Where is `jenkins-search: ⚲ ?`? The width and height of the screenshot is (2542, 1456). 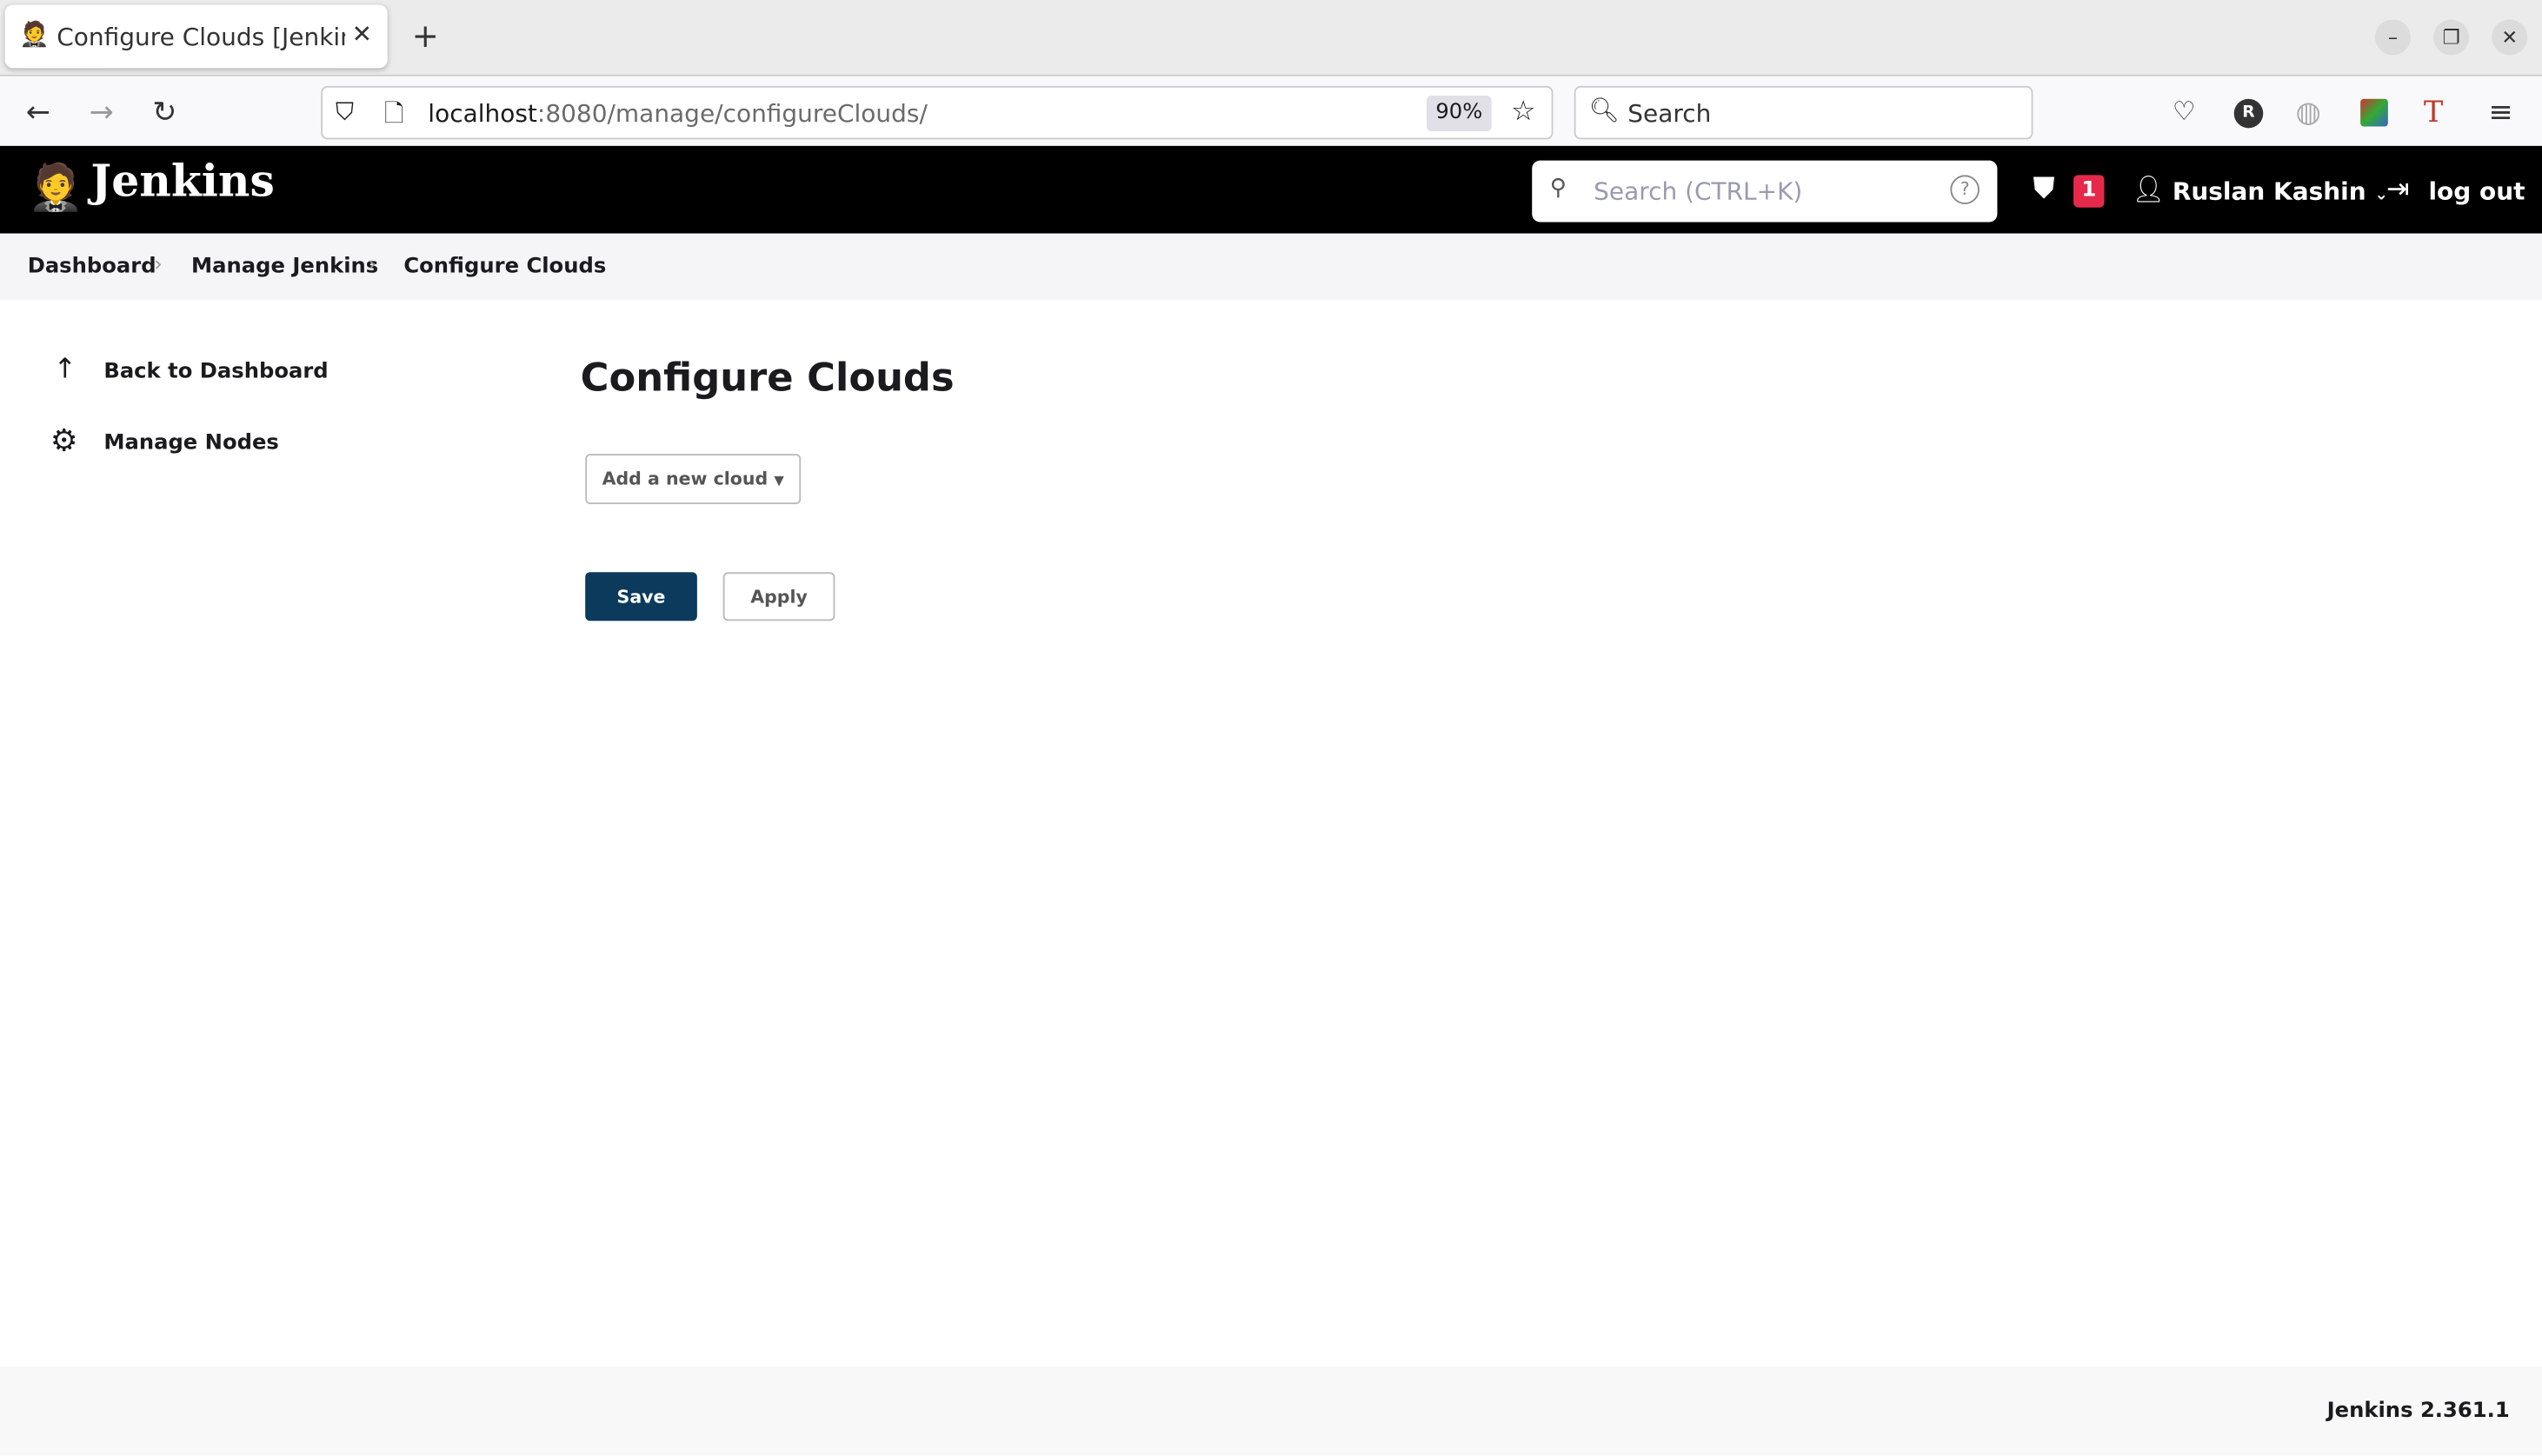
jenkins-search: ⚲ ? is located at coordinates (1765, 191).